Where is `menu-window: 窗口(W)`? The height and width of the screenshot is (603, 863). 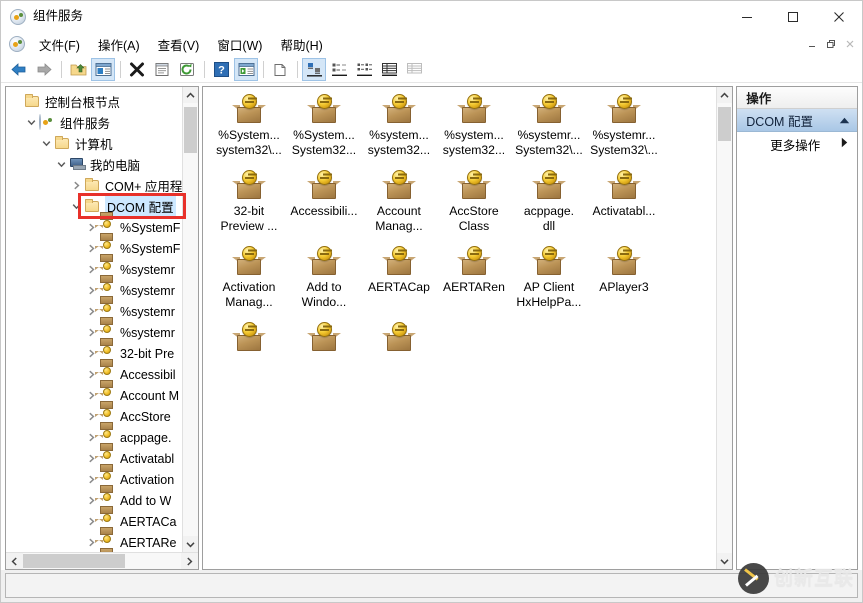
menu-window: 窗口(W) is located at coordinates (239, 44).